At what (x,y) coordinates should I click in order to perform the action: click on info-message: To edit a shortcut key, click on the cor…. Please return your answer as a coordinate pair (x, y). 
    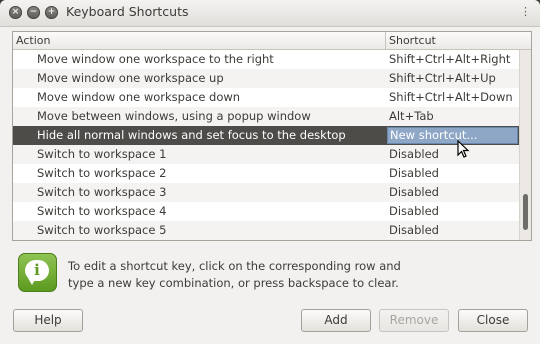
    Looking at the image, I should click on (234, 274).